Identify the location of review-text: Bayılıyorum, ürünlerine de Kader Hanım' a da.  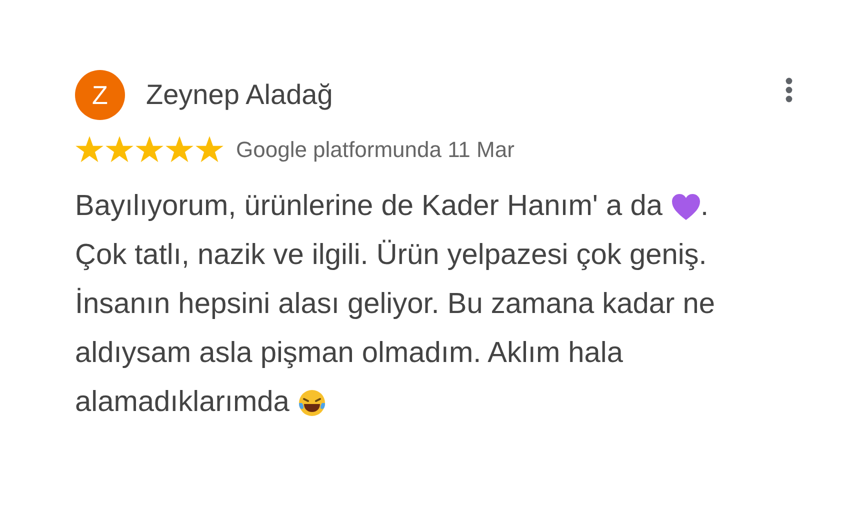
(369, 206).